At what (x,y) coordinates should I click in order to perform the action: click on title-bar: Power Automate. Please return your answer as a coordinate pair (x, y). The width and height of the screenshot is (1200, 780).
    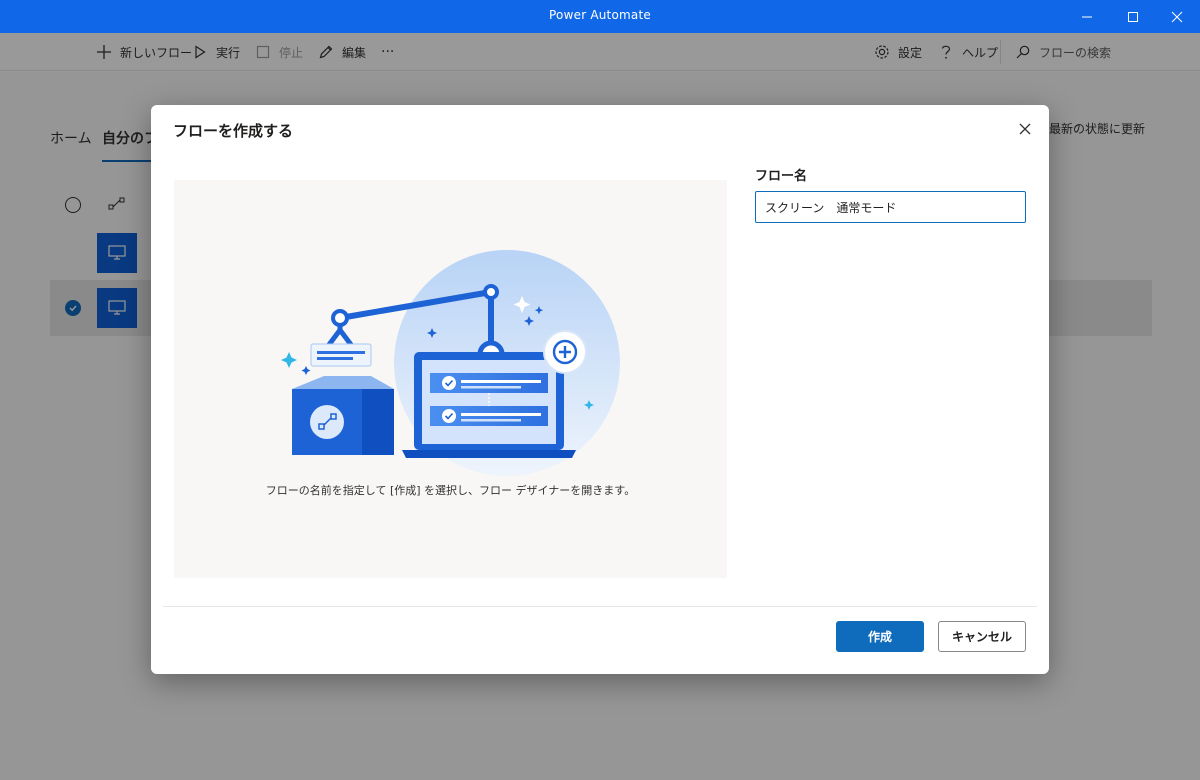
    Looking at the image, I should click on (600, 16).